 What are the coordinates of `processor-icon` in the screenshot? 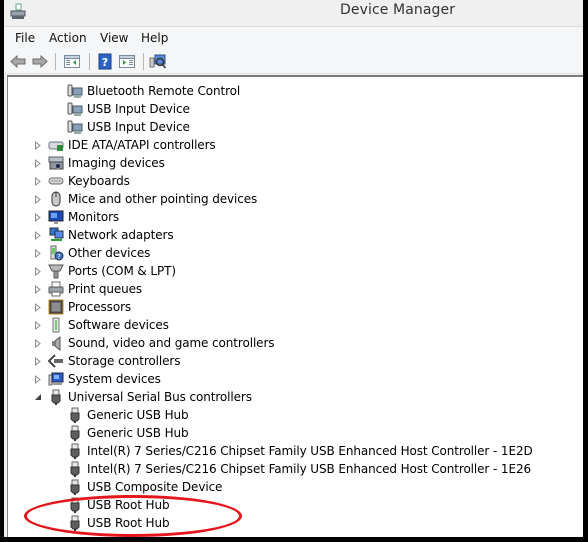 It's located at (56, 307).